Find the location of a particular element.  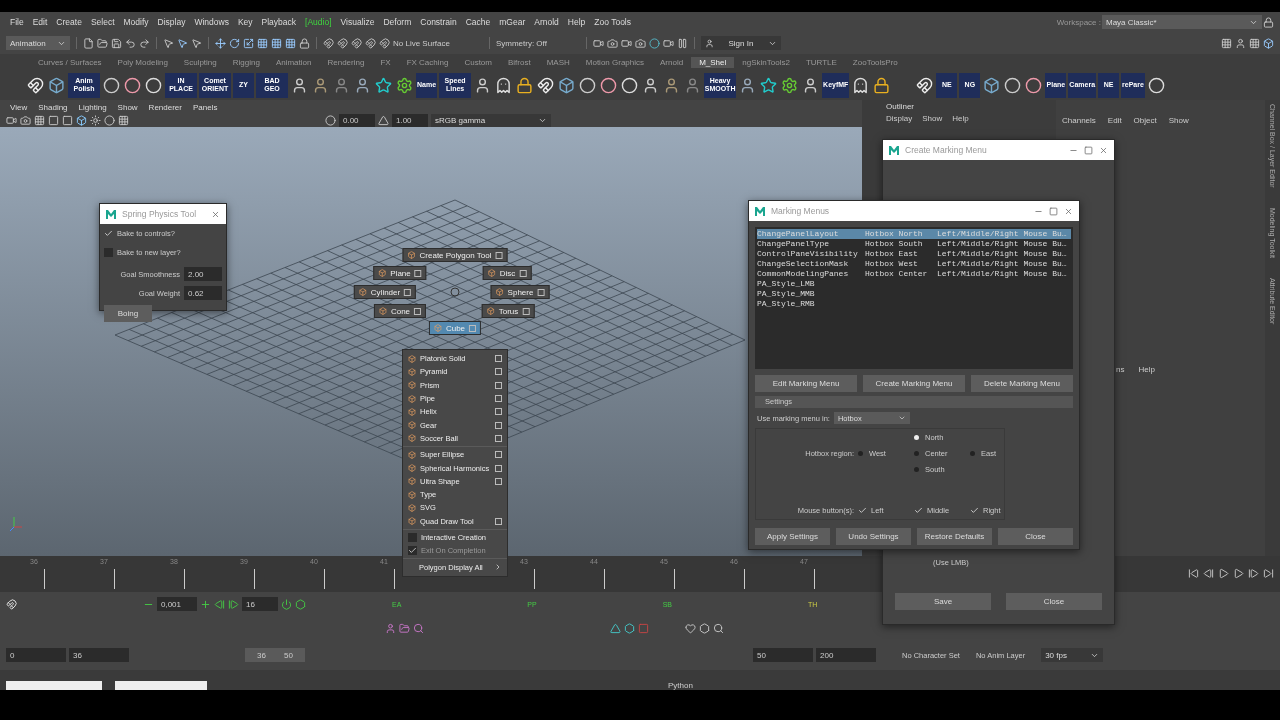

menu-item: Help is located at coordinates (576, 22).